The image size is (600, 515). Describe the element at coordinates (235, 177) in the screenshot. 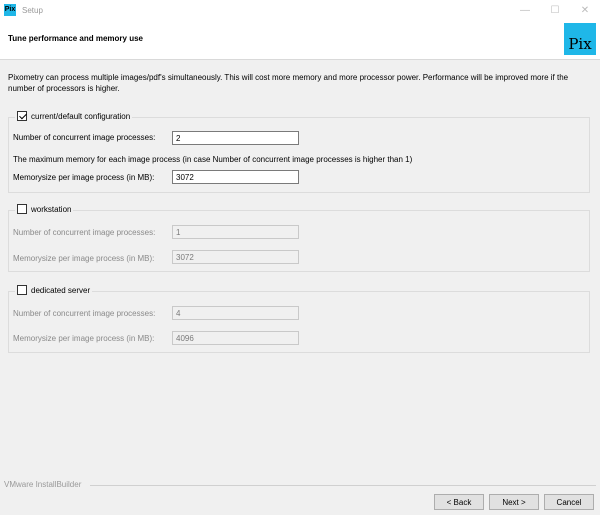

I see `current-memory-input` at that location.